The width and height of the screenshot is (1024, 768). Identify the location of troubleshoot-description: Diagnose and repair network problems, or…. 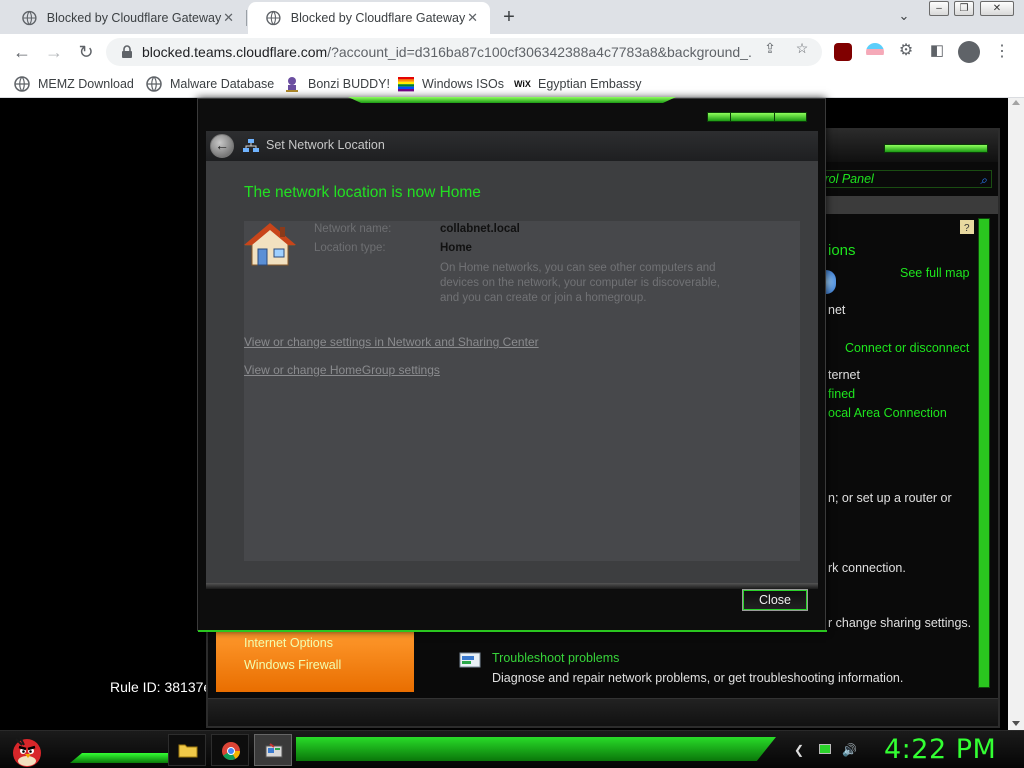
(698, 678).